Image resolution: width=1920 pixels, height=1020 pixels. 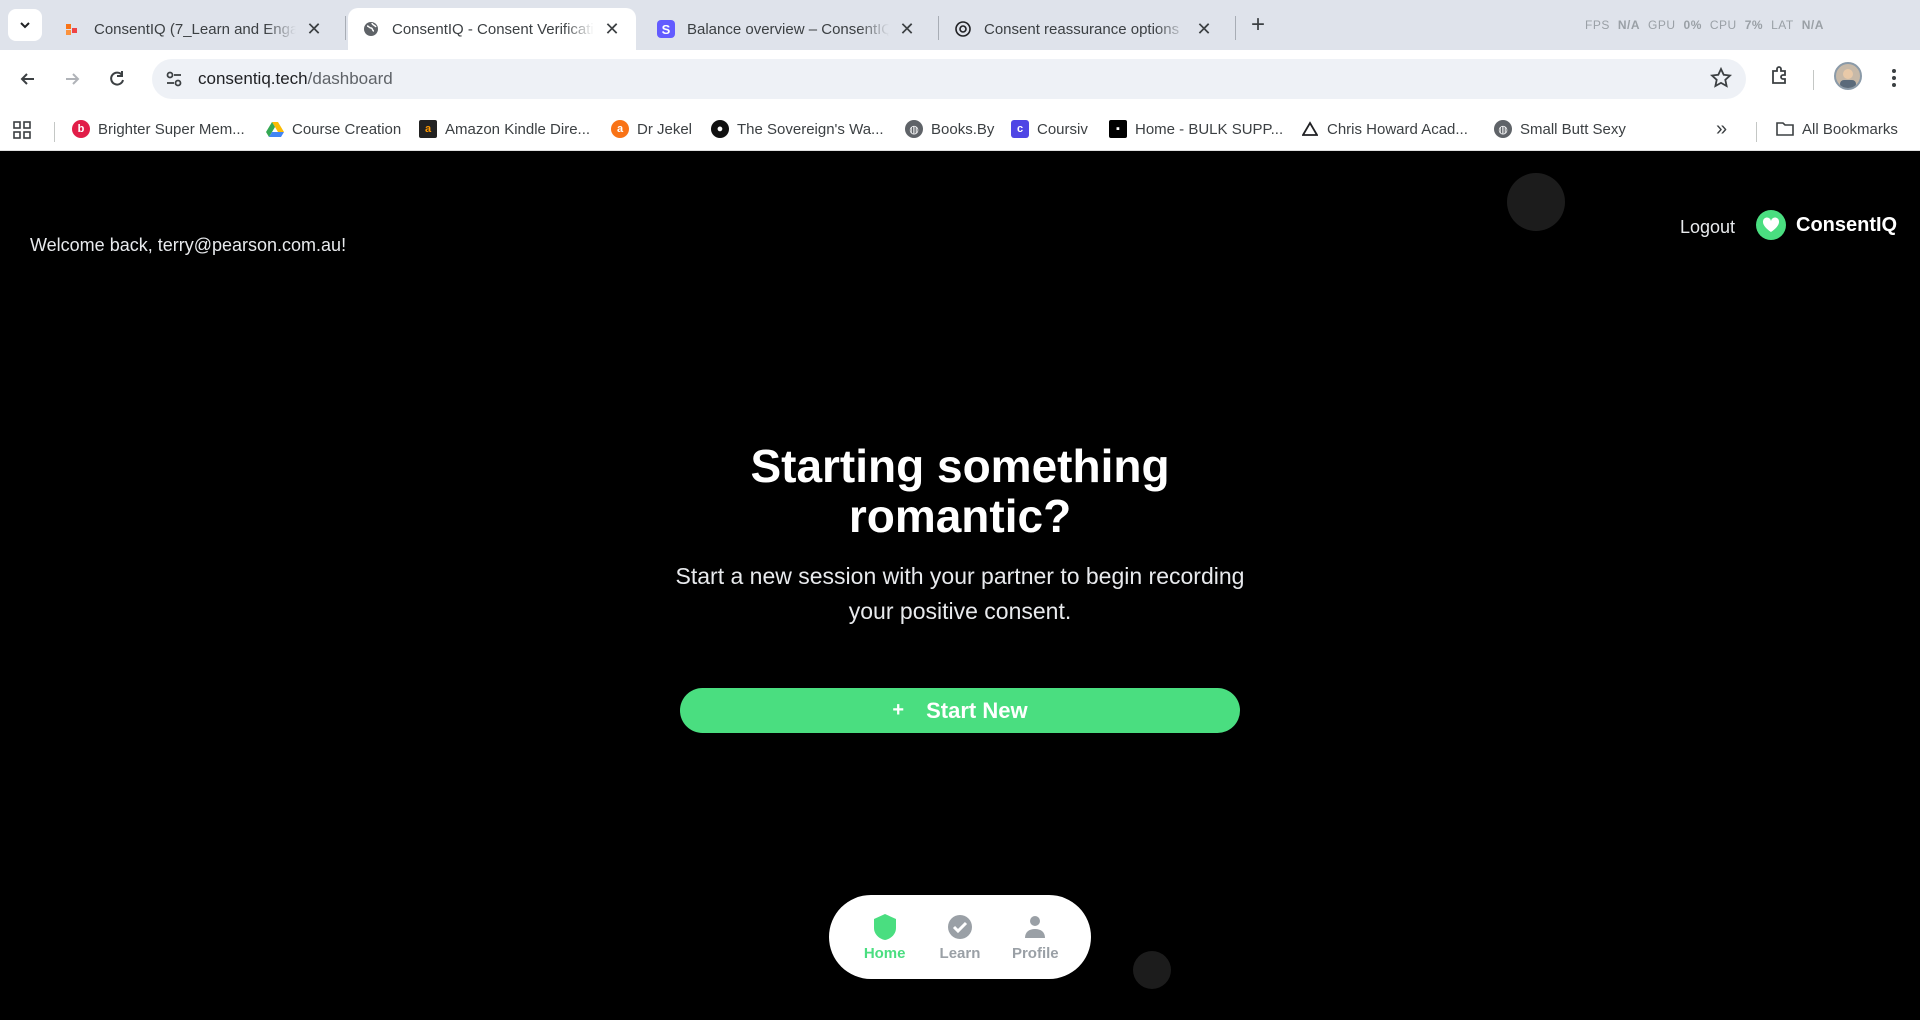 What do you see at coordinates (253, 78) in the screenshot?
I see `url-host: consentiq.tech` at bounding box center [253, 78].